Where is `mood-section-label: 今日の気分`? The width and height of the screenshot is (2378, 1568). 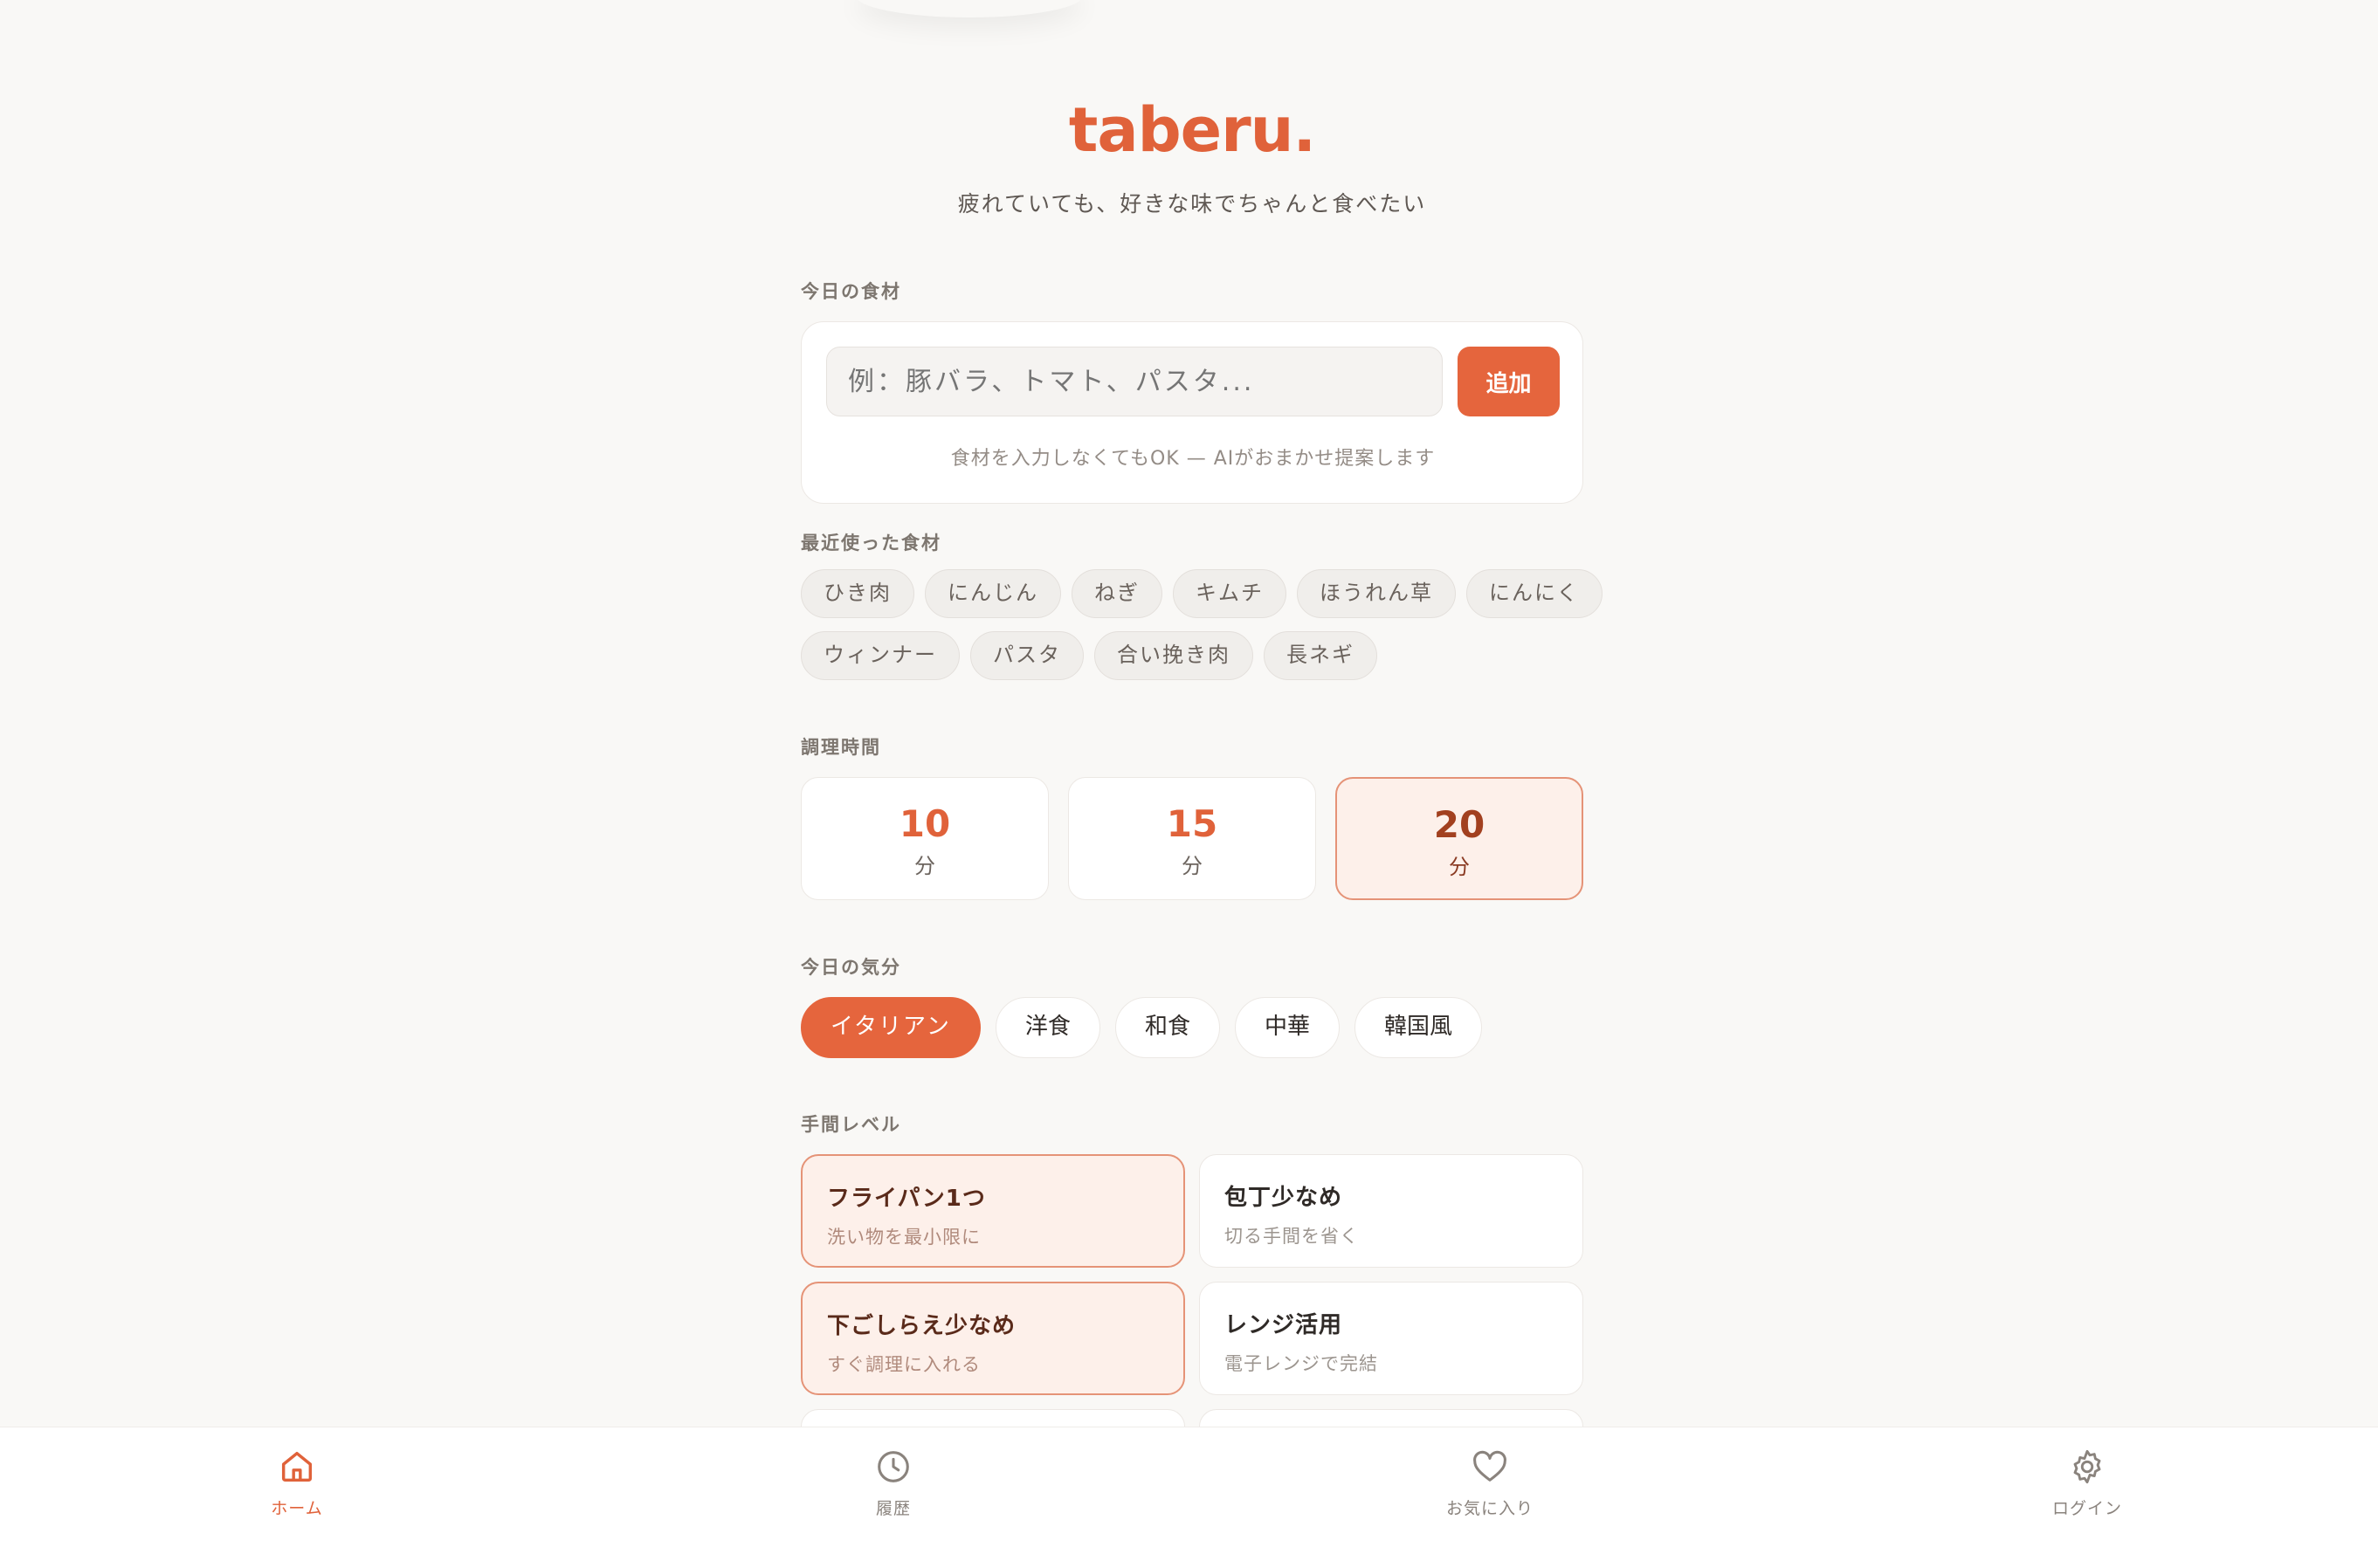
mood-section-label: 今日の気分 is located at coordinates (851, 967).